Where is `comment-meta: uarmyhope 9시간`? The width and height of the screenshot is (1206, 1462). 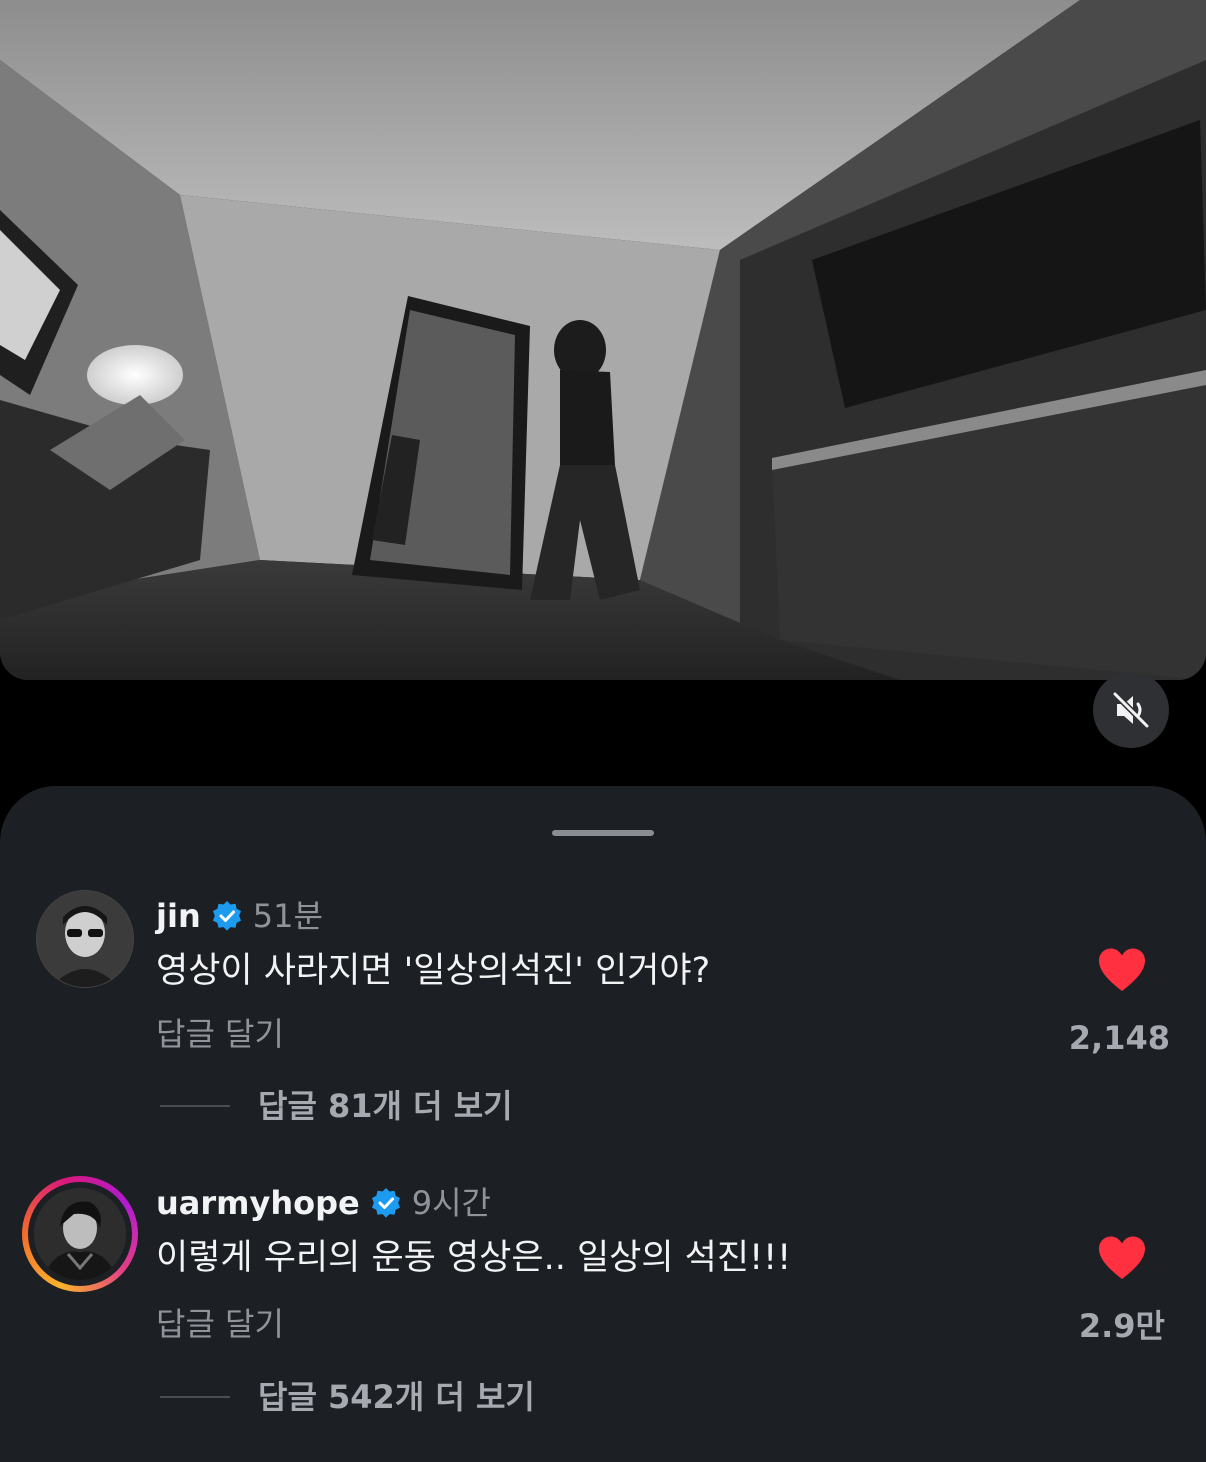 comment-meta: uarmyhope 9시간 is located at coordinates (323, 1203).